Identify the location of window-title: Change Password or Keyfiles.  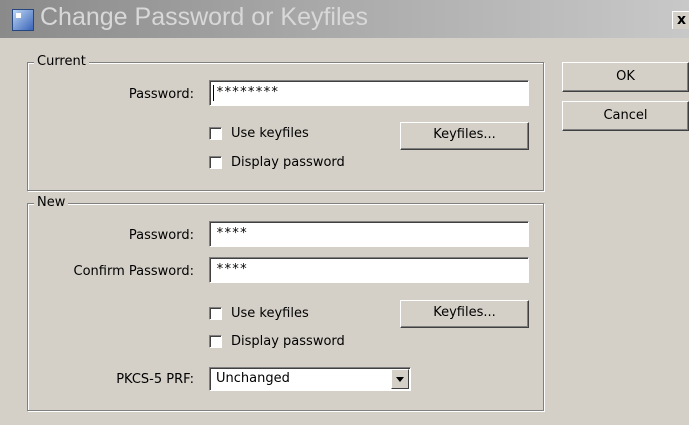
(204, 17).